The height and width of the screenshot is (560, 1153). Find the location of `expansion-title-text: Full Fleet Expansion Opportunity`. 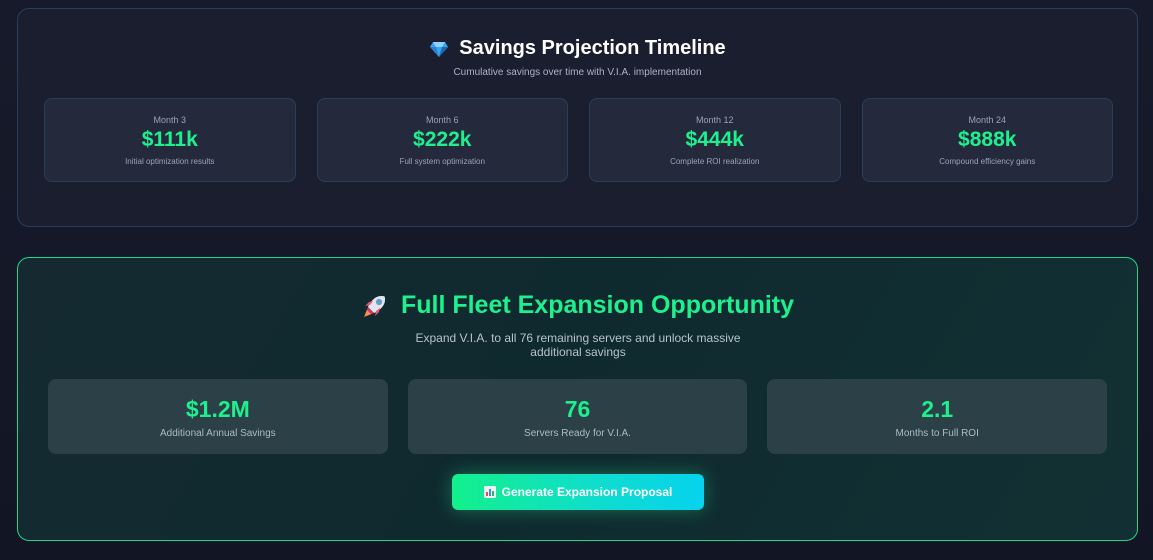

expansion-title-text: Full Fleet Expansion Opportunity is located at coordinates (597, 305).